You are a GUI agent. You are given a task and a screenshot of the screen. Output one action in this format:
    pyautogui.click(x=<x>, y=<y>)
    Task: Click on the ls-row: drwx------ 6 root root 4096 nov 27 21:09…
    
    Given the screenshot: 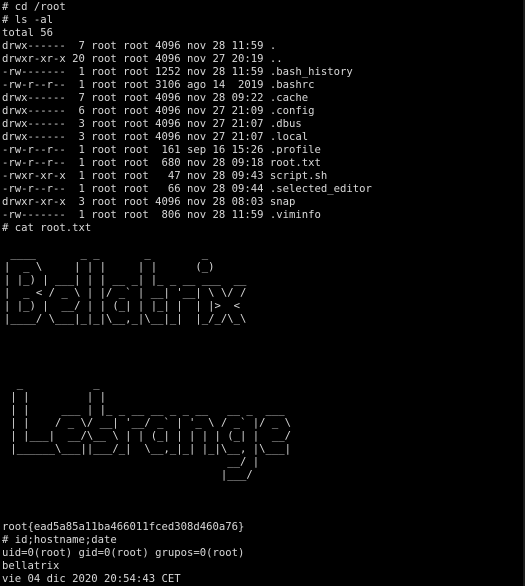 What is the action you would take?
    pyautogui.click(x=158, y=111)
    